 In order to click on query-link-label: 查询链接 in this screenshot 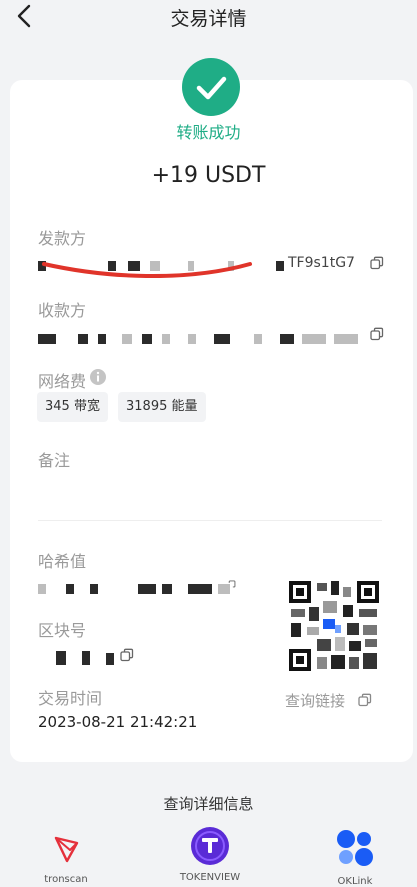, I will do `click(315, 701)`.